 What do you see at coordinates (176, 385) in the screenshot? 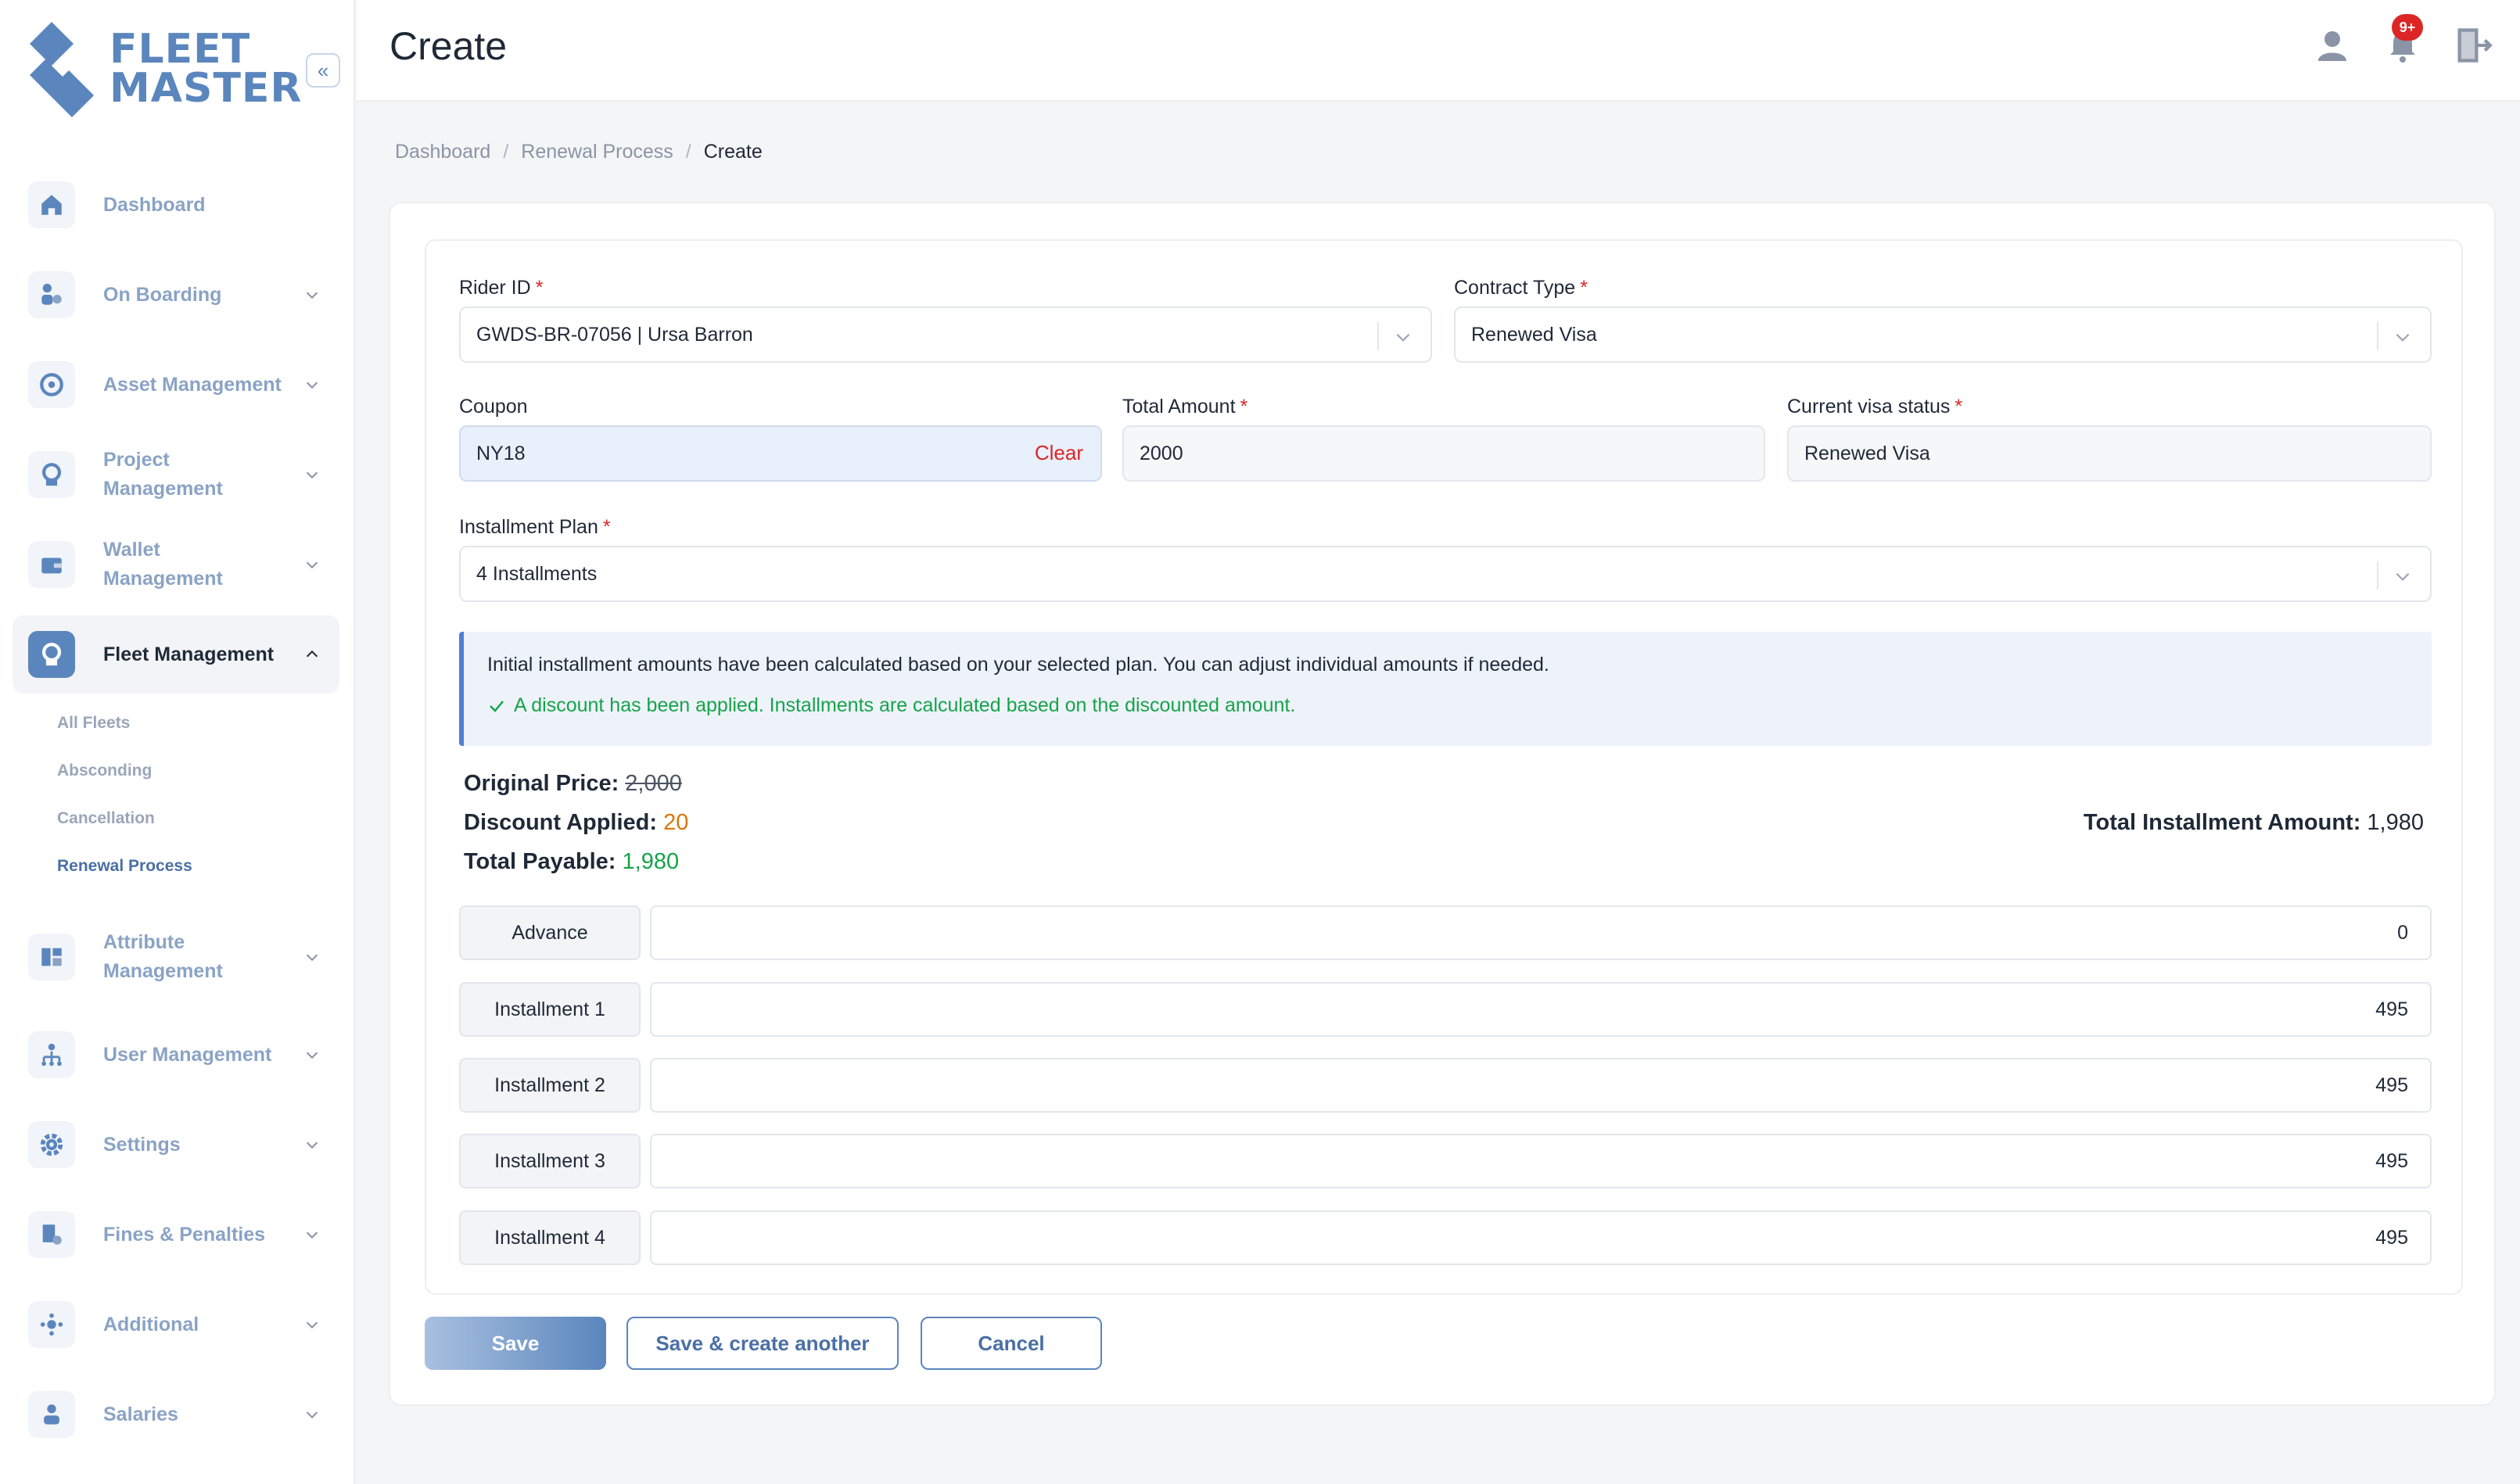
I see `sidebar-item-asset-management: Asset Management` at bounding box center [176, 385].